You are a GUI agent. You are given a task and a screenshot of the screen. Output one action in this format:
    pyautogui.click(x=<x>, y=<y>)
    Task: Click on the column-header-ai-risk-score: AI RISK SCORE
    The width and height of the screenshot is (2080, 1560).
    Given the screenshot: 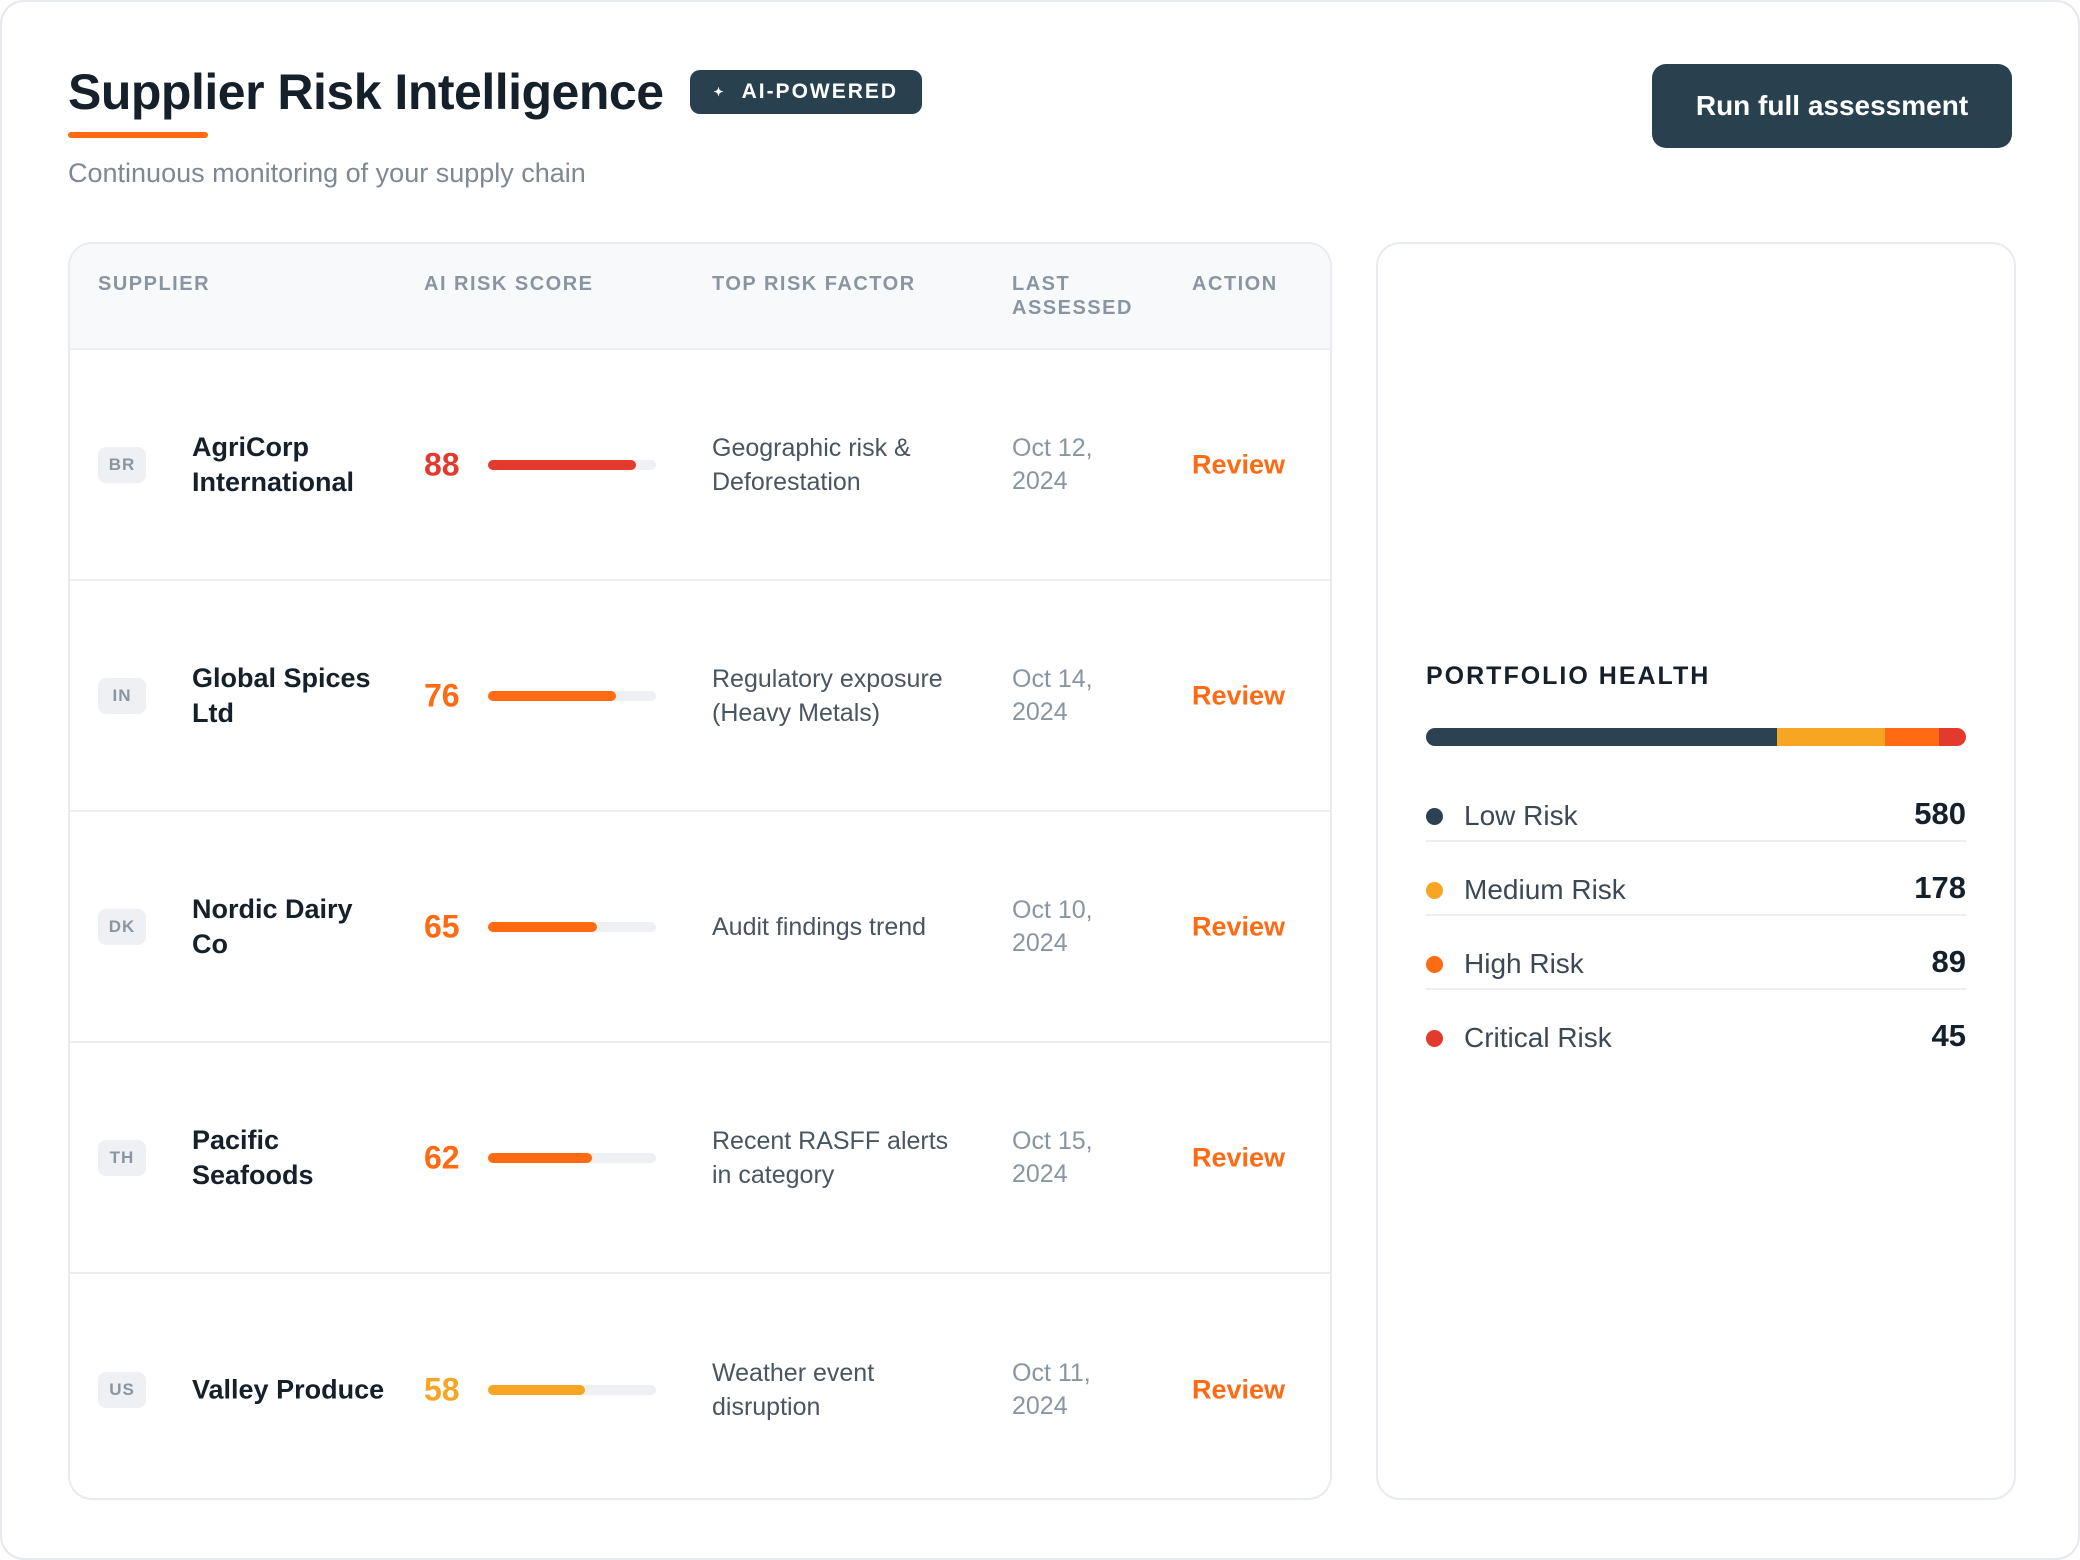 What is the action you would take?
    pyautogui.click(x=509, y=284)
    